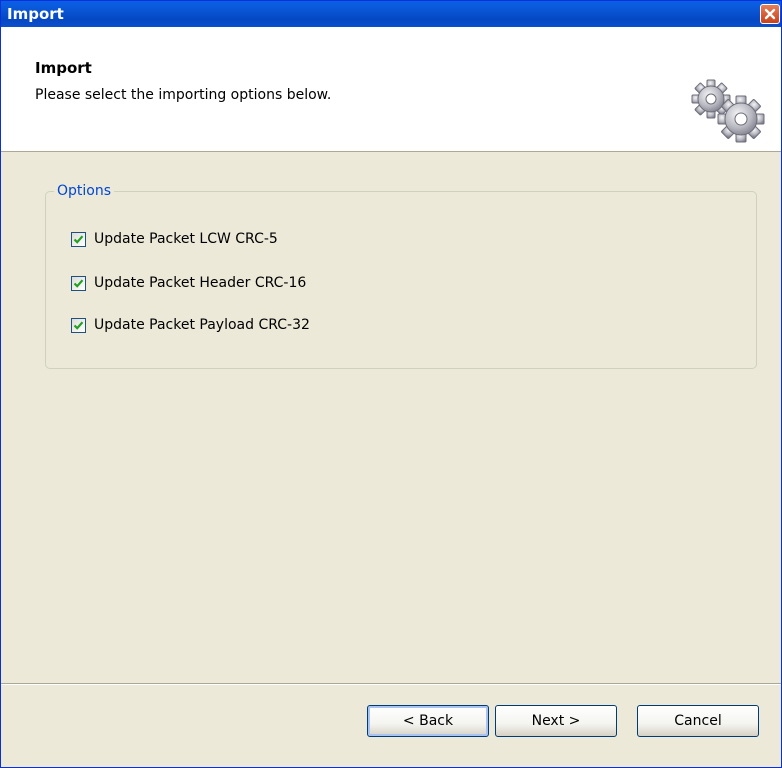 Image resolution: width=782 pixels, height=768 pixels. I want to click on header-title: Import, so click(63, 68).